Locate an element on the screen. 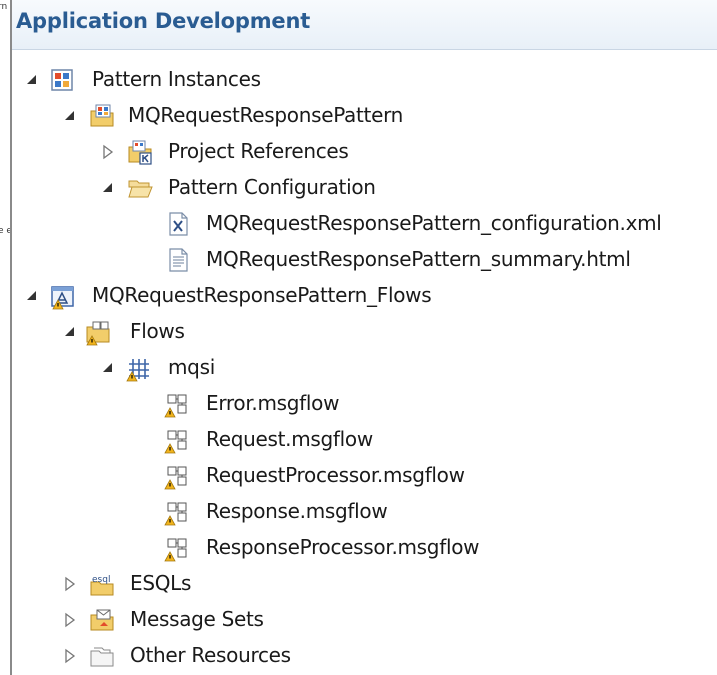 The image size is (717, 675). view-title: Application Development is located at coordinates (163, 21).